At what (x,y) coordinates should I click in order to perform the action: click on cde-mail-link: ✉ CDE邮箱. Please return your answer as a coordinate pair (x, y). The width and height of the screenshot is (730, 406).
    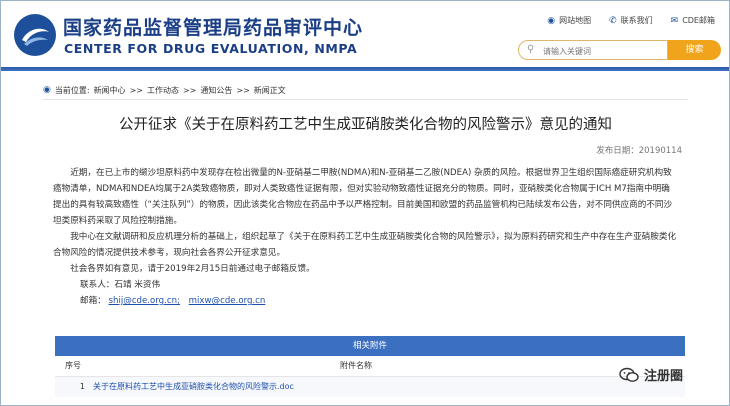
    Looking at the image, I should click on (693, 20).